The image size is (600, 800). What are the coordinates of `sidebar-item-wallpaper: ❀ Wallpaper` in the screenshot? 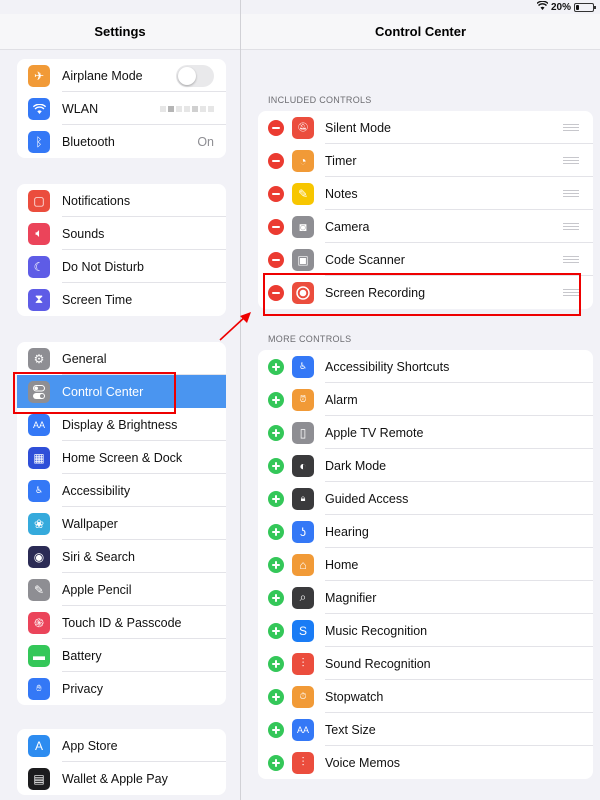 It's located at (121, 523).